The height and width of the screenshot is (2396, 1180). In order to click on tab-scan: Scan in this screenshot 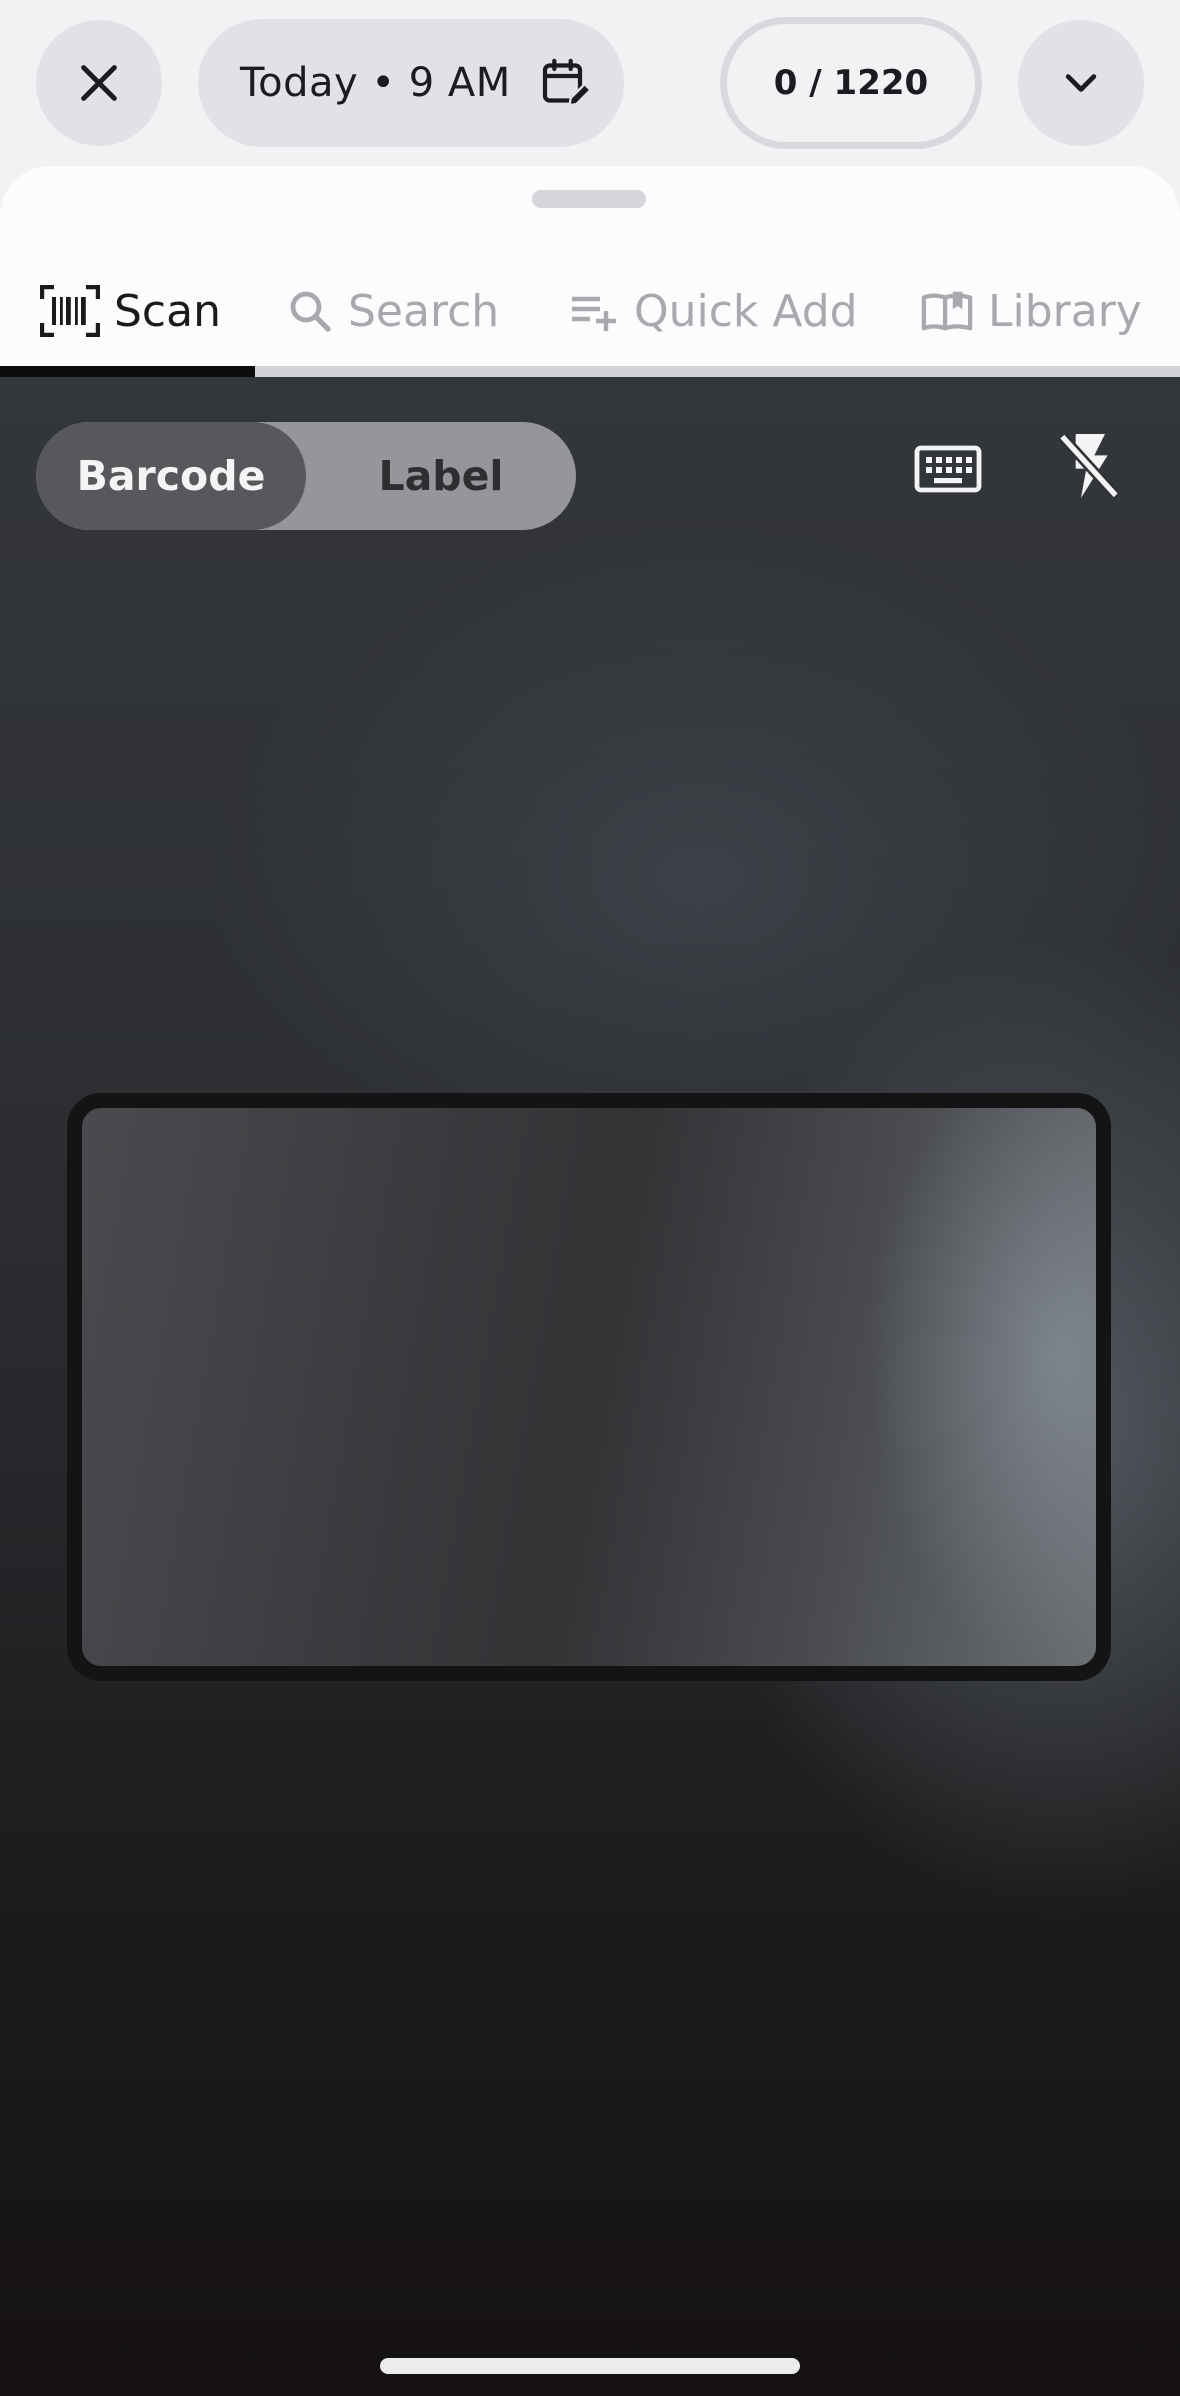, I will do `click(130, 311)`.